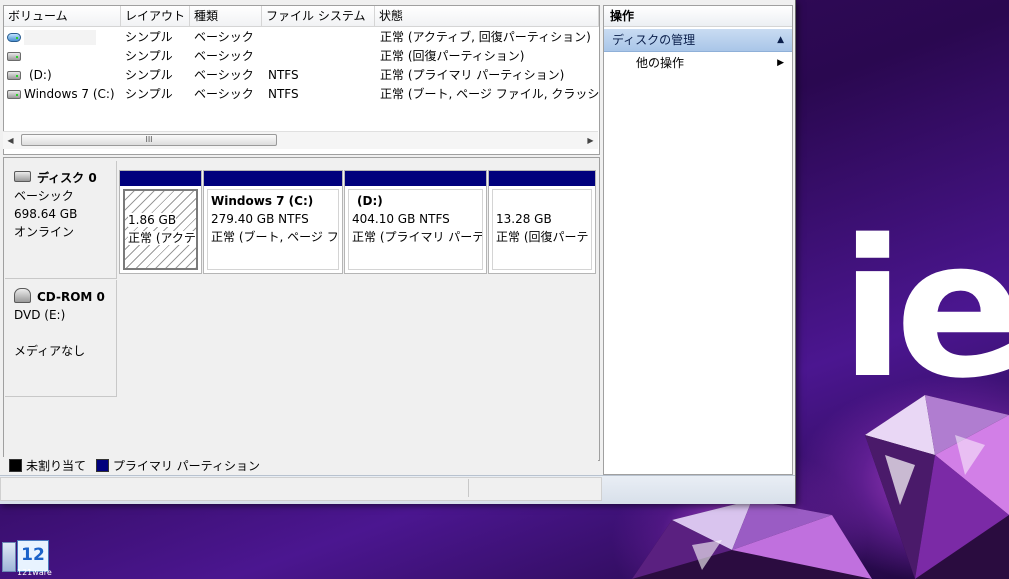  I want to click on horizontal-scrollbar: ◀ III ▶, so click(300, 140).